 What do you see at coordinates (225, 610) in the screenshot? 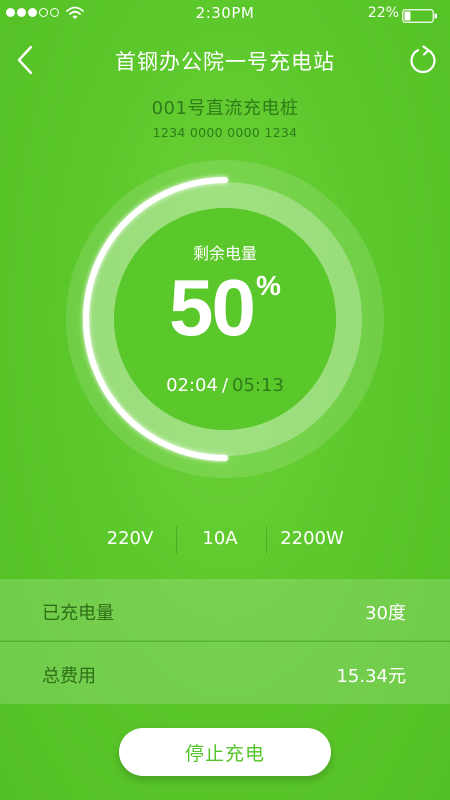
I see `charged-amount-row: 已充电量 30度` at bounding box center [225, 610].